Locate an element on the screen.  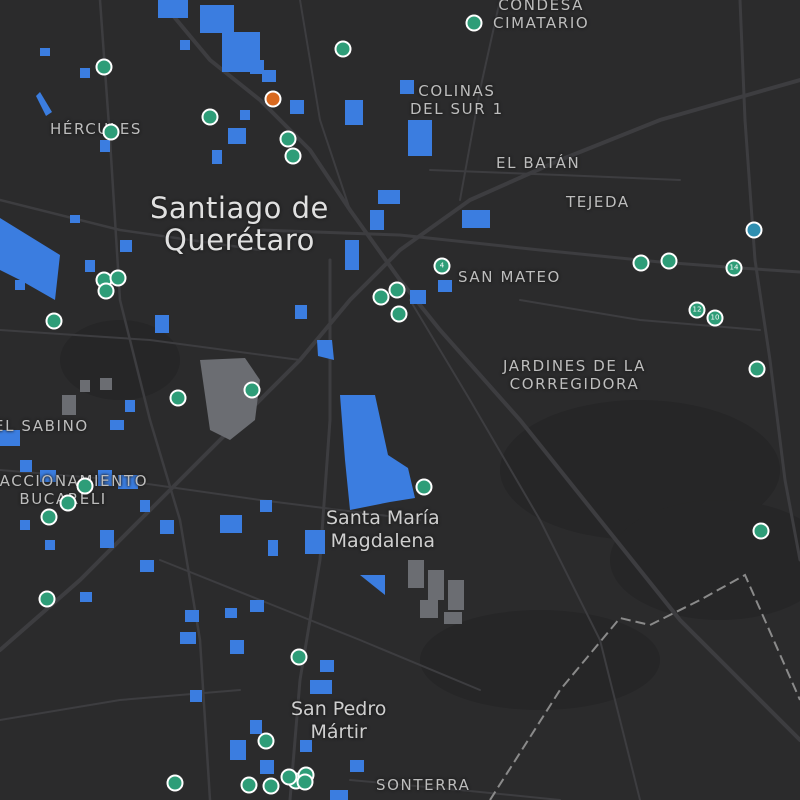
label-condesa-cimatario: CONDESA CIMATARIO is located at coordinates (541, 16).